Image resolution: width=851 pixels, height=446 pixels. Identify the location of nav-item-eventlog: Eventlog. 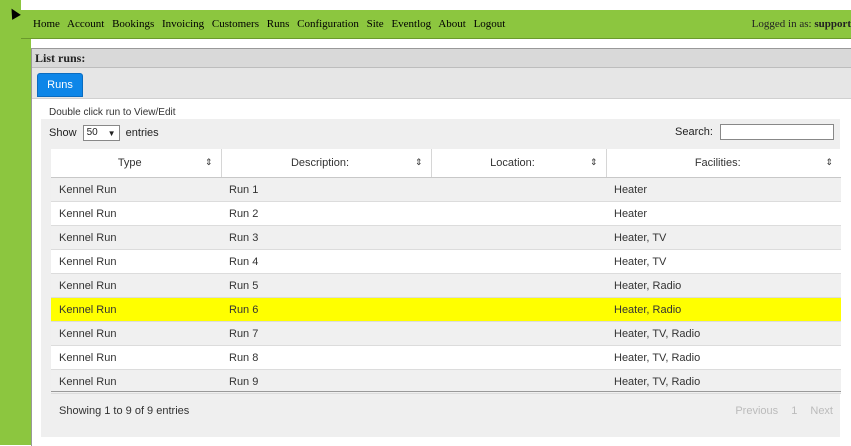
(411, 24).